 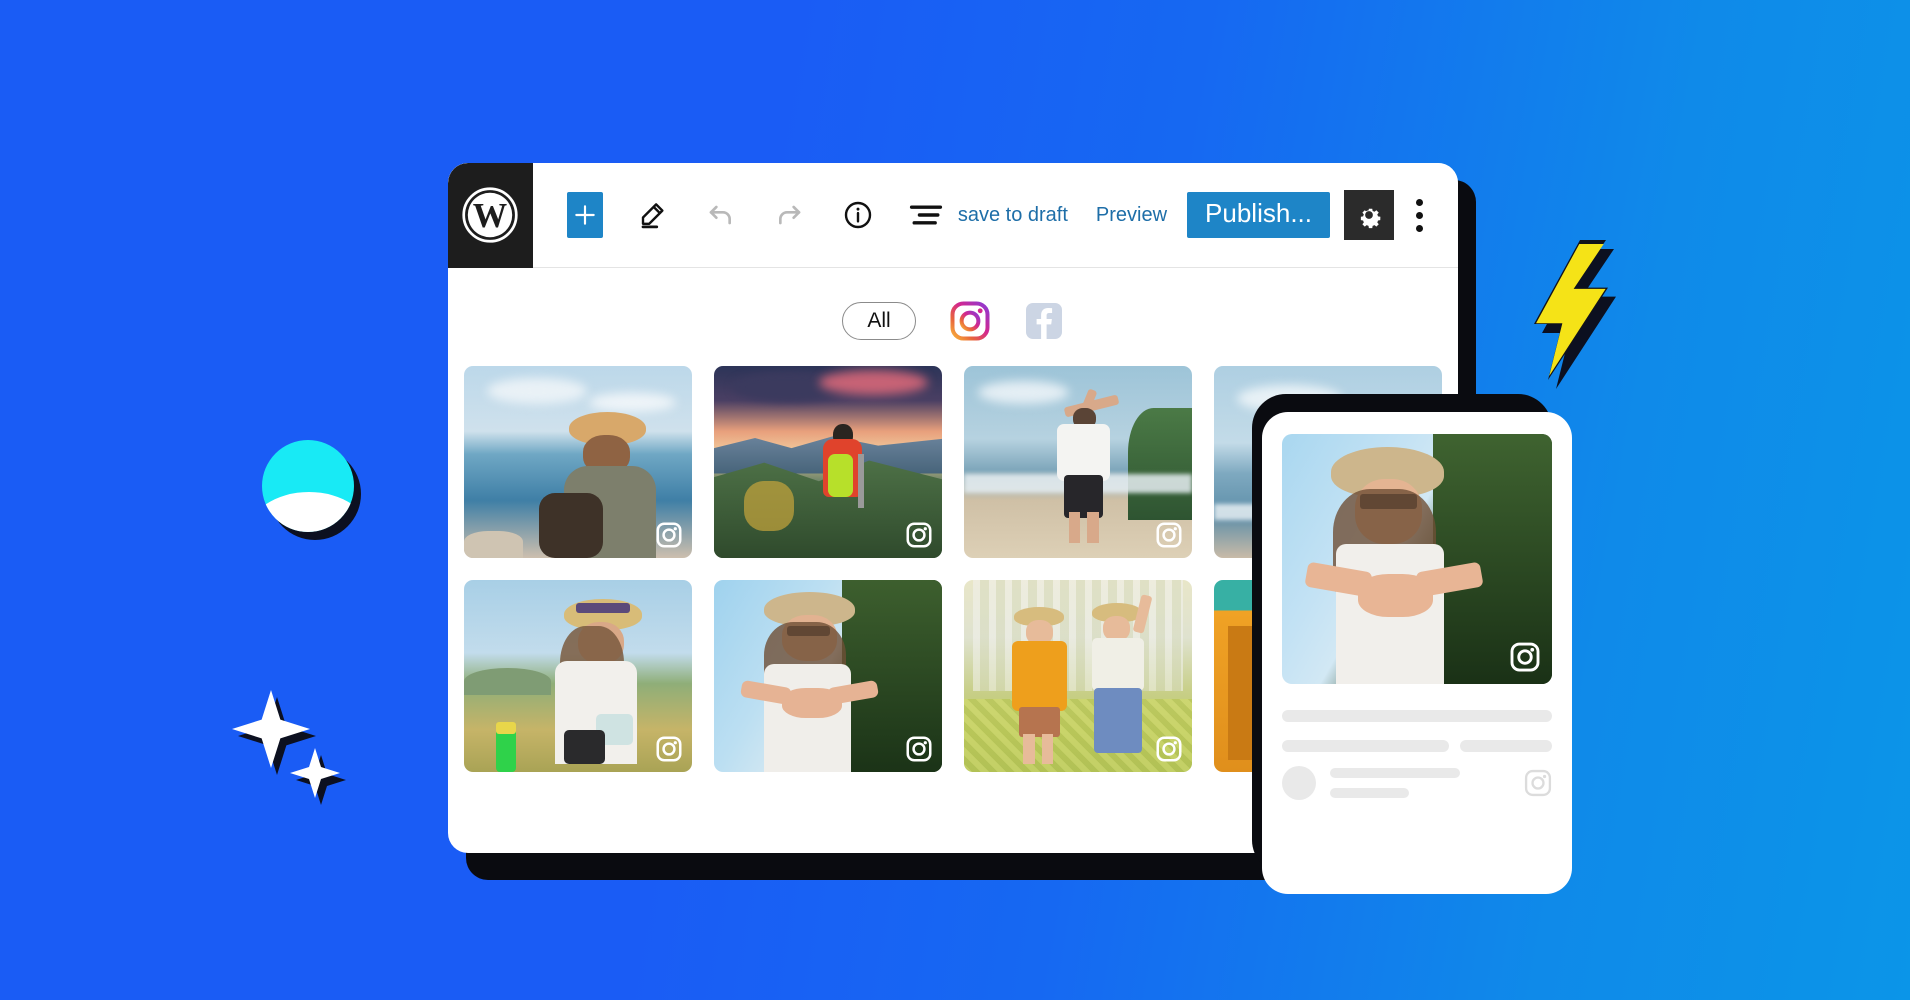 What do you see at coordinates (879, 321) in the screenshot?
I see `filter-tab-all: All` at bounding box center [879, 321].